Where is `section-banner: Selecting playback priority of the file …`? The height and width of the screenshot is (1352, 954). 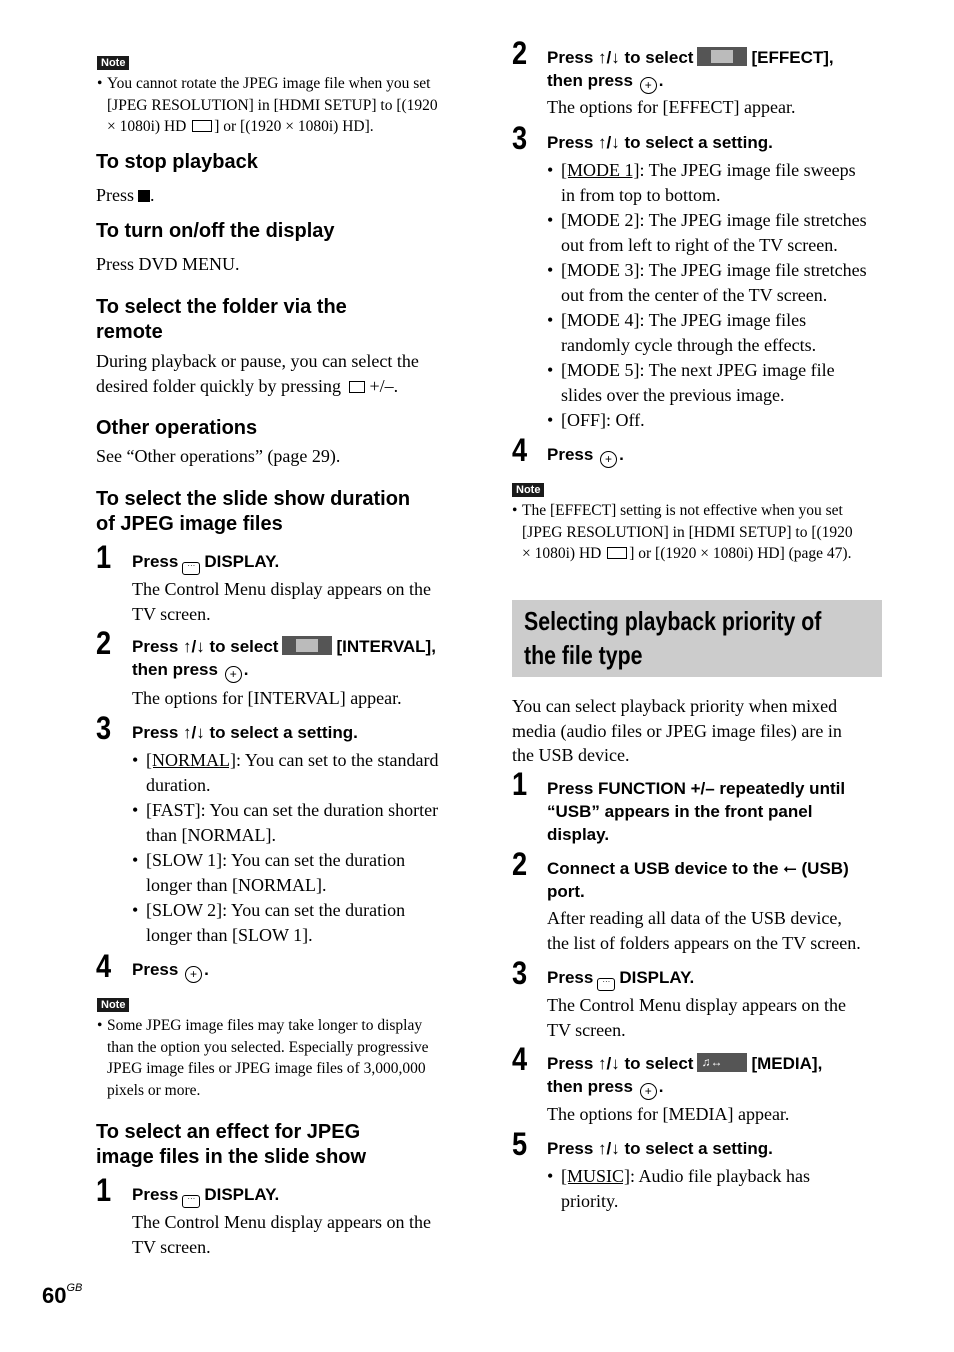 section-banner: Selecting playback priority of the file … is located at coordinates (697, 638).